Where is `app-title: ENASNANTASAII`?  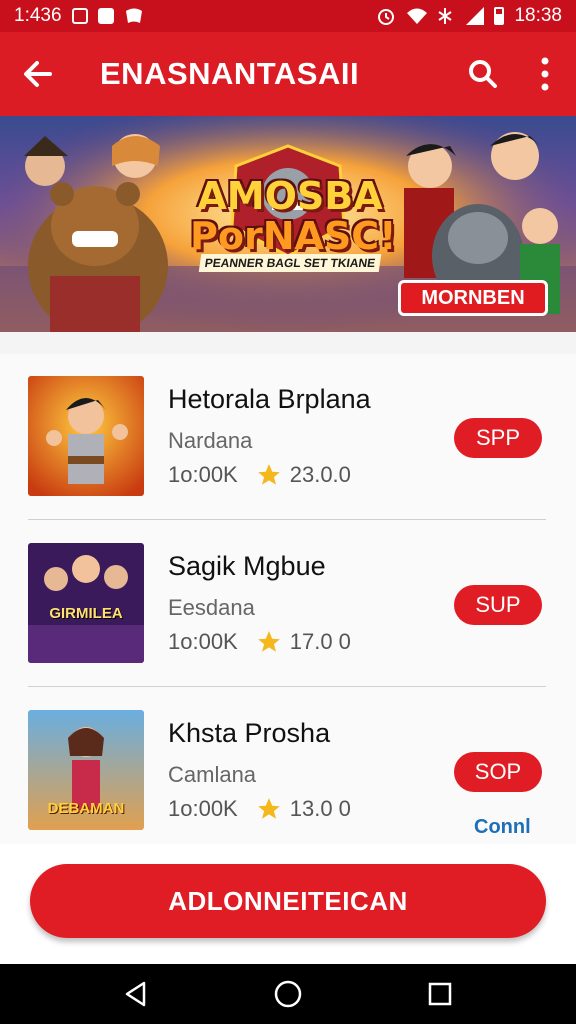
app-title: ENASNANTASAII is located at coordinates (230, 73).